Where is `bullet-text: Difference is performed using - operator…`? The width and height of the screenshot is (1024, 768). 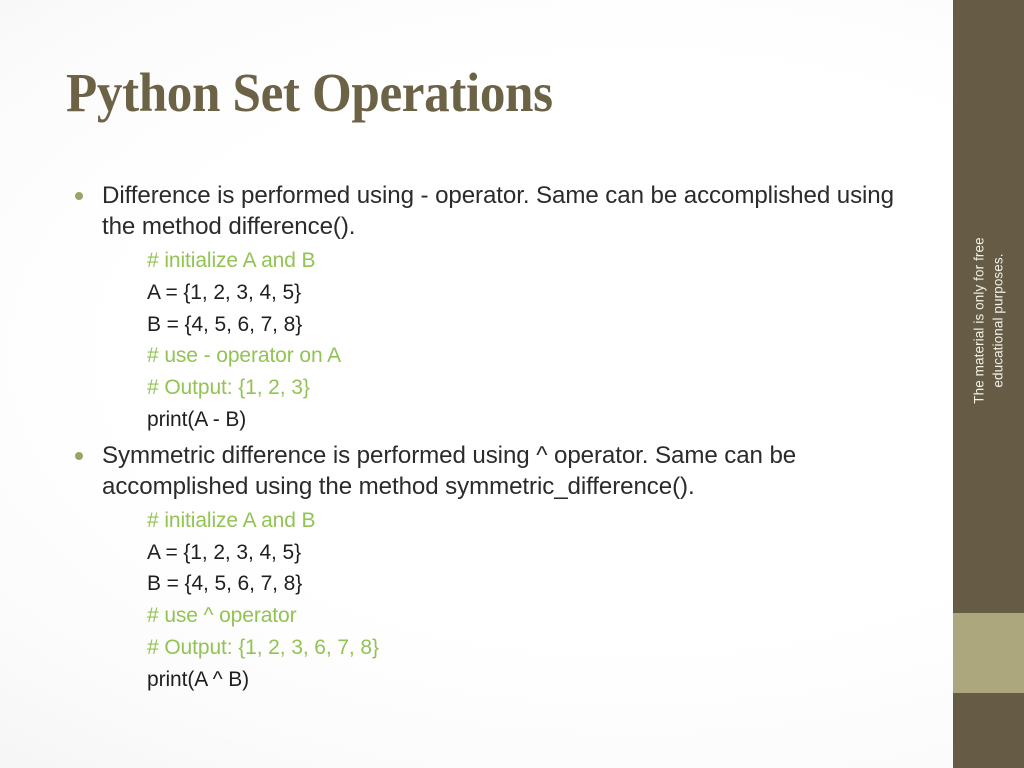
bullet-text: Difference is performed using - operator… is located at coordinates (498, 211).